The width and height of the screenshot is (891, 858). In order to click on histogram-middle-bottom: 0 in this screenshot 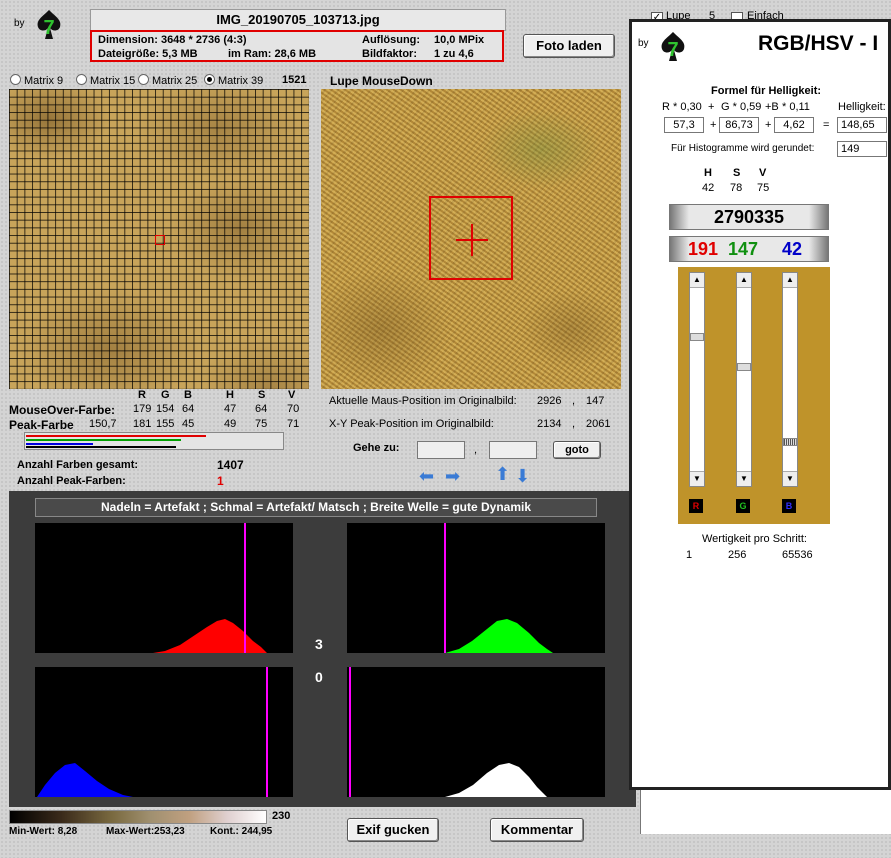, I will do `click(319, 677)`.